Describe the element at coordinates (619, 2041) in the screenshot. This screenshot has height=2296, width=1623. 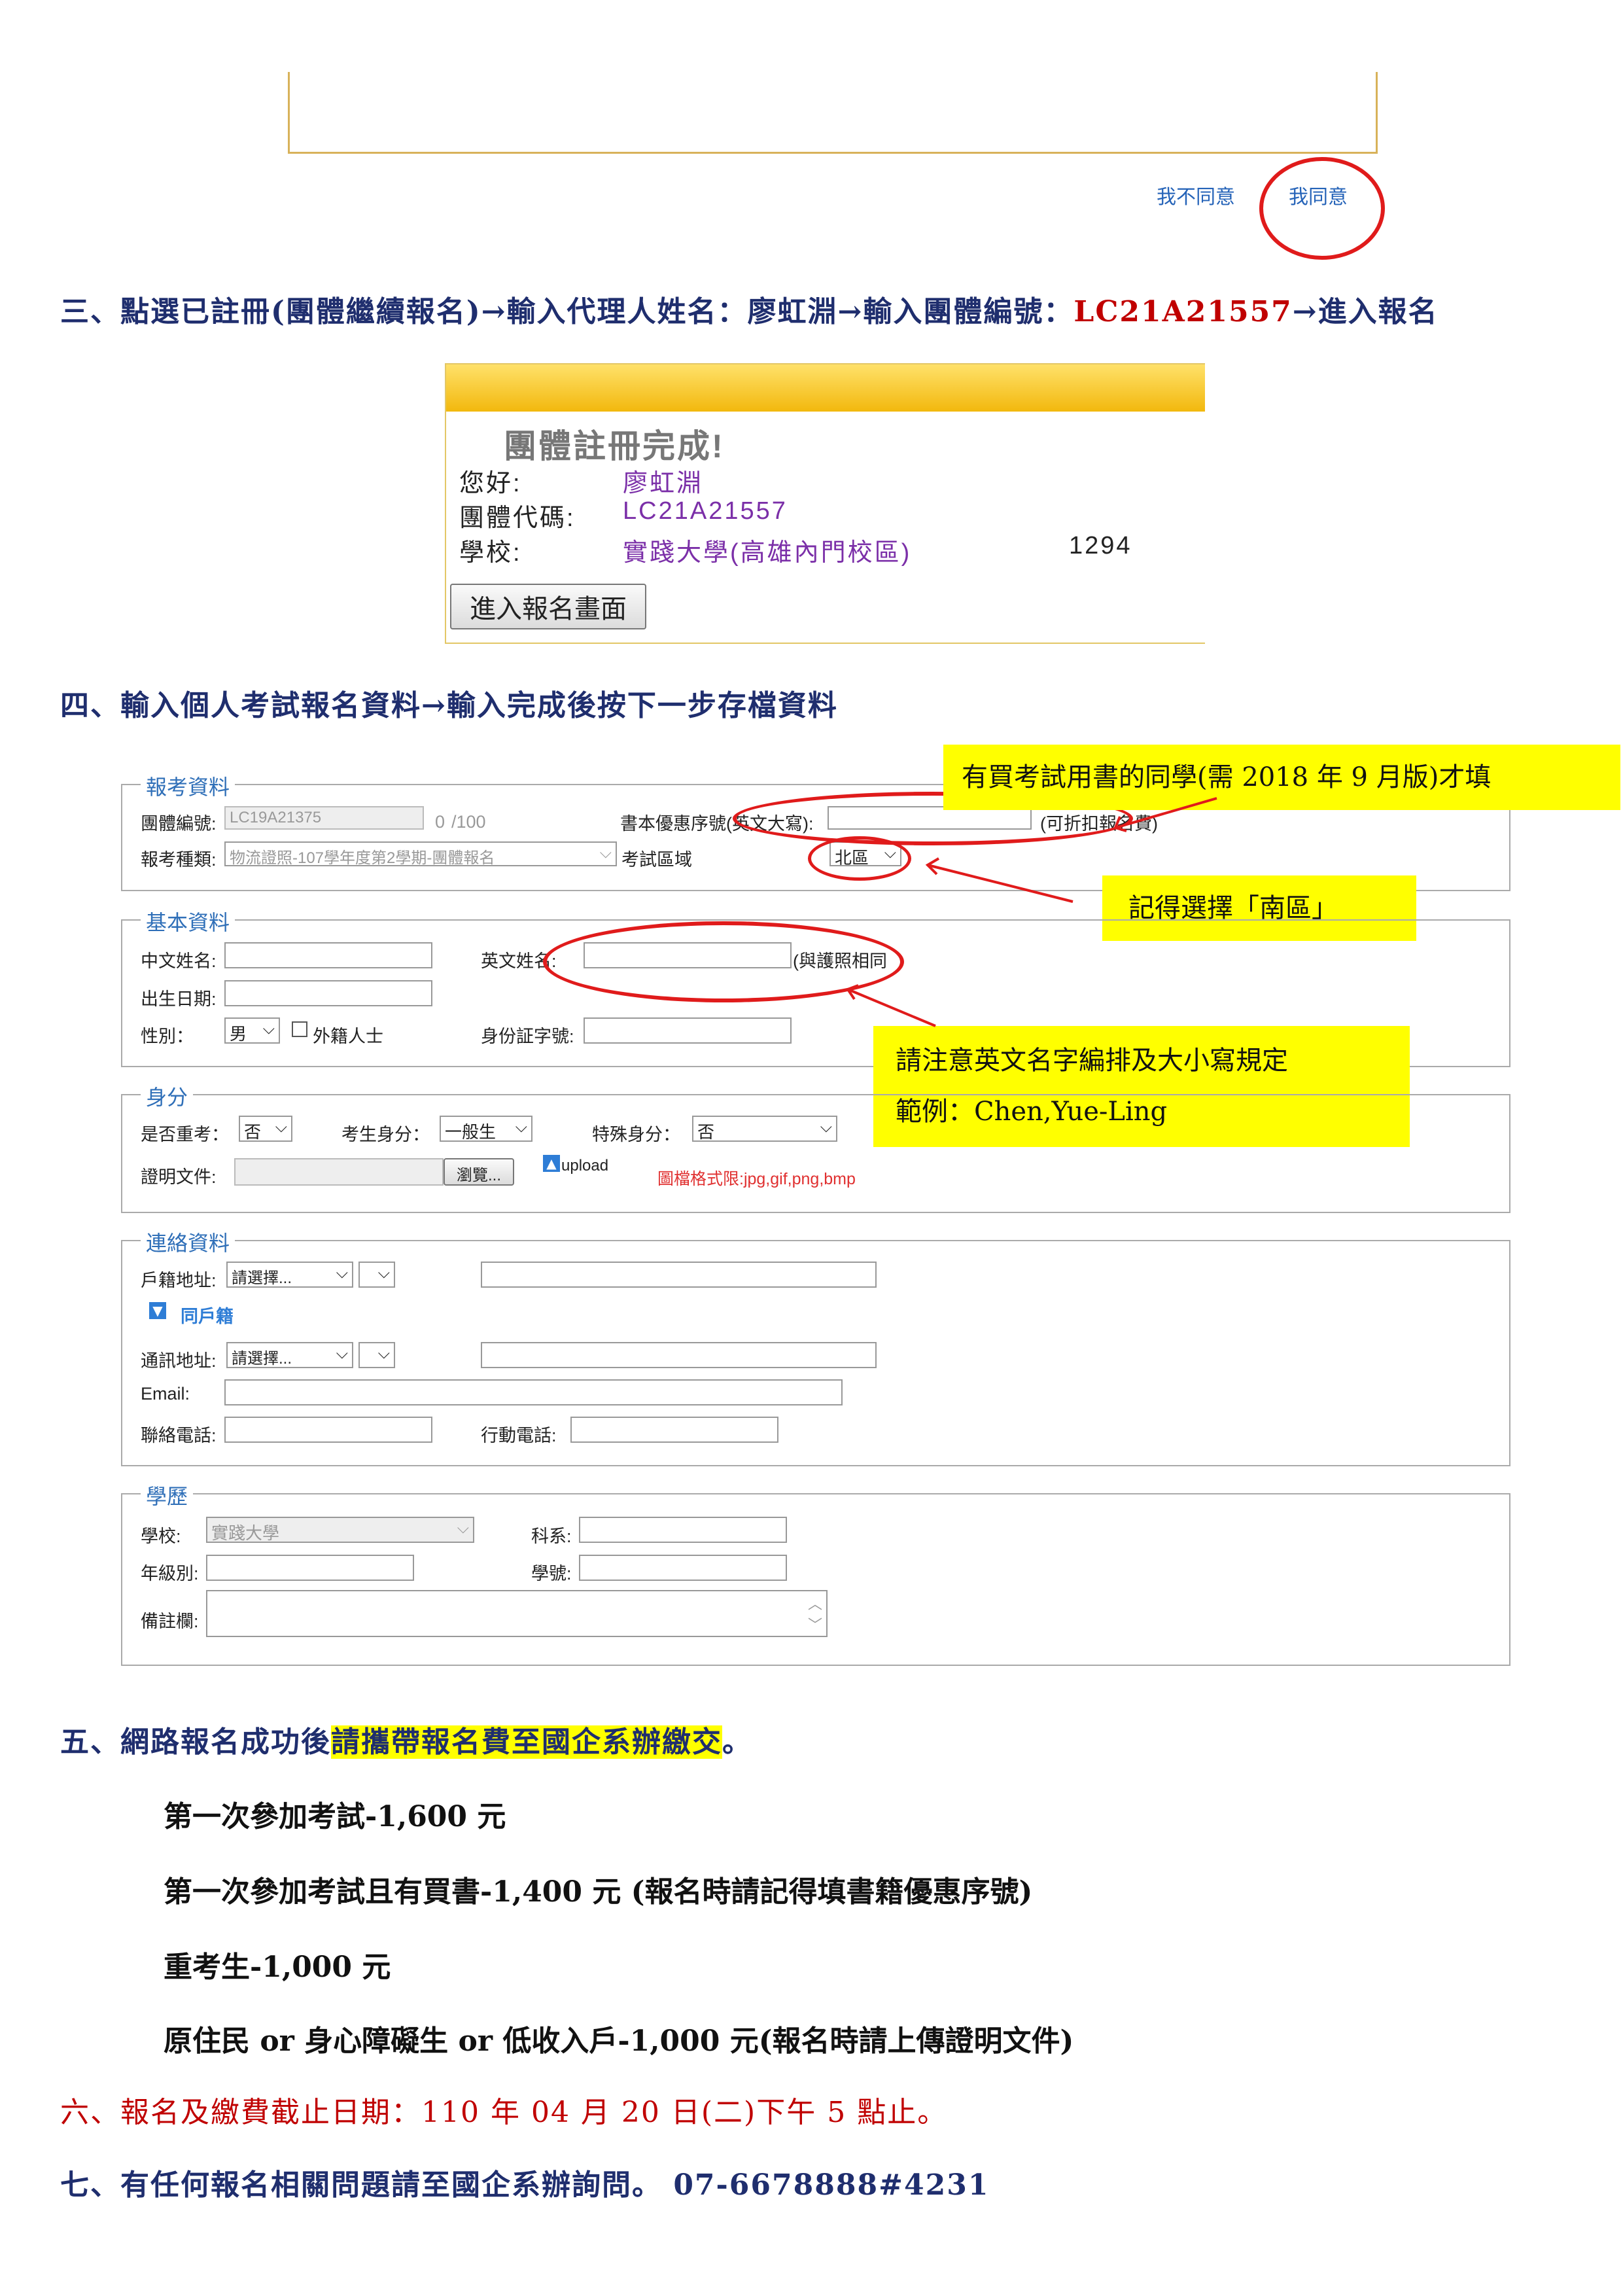
I see `fee-special: 原住民 or 身心障礙生 or 低收入戶-1,000 元(報名時請上傳證明文件)` at that location.